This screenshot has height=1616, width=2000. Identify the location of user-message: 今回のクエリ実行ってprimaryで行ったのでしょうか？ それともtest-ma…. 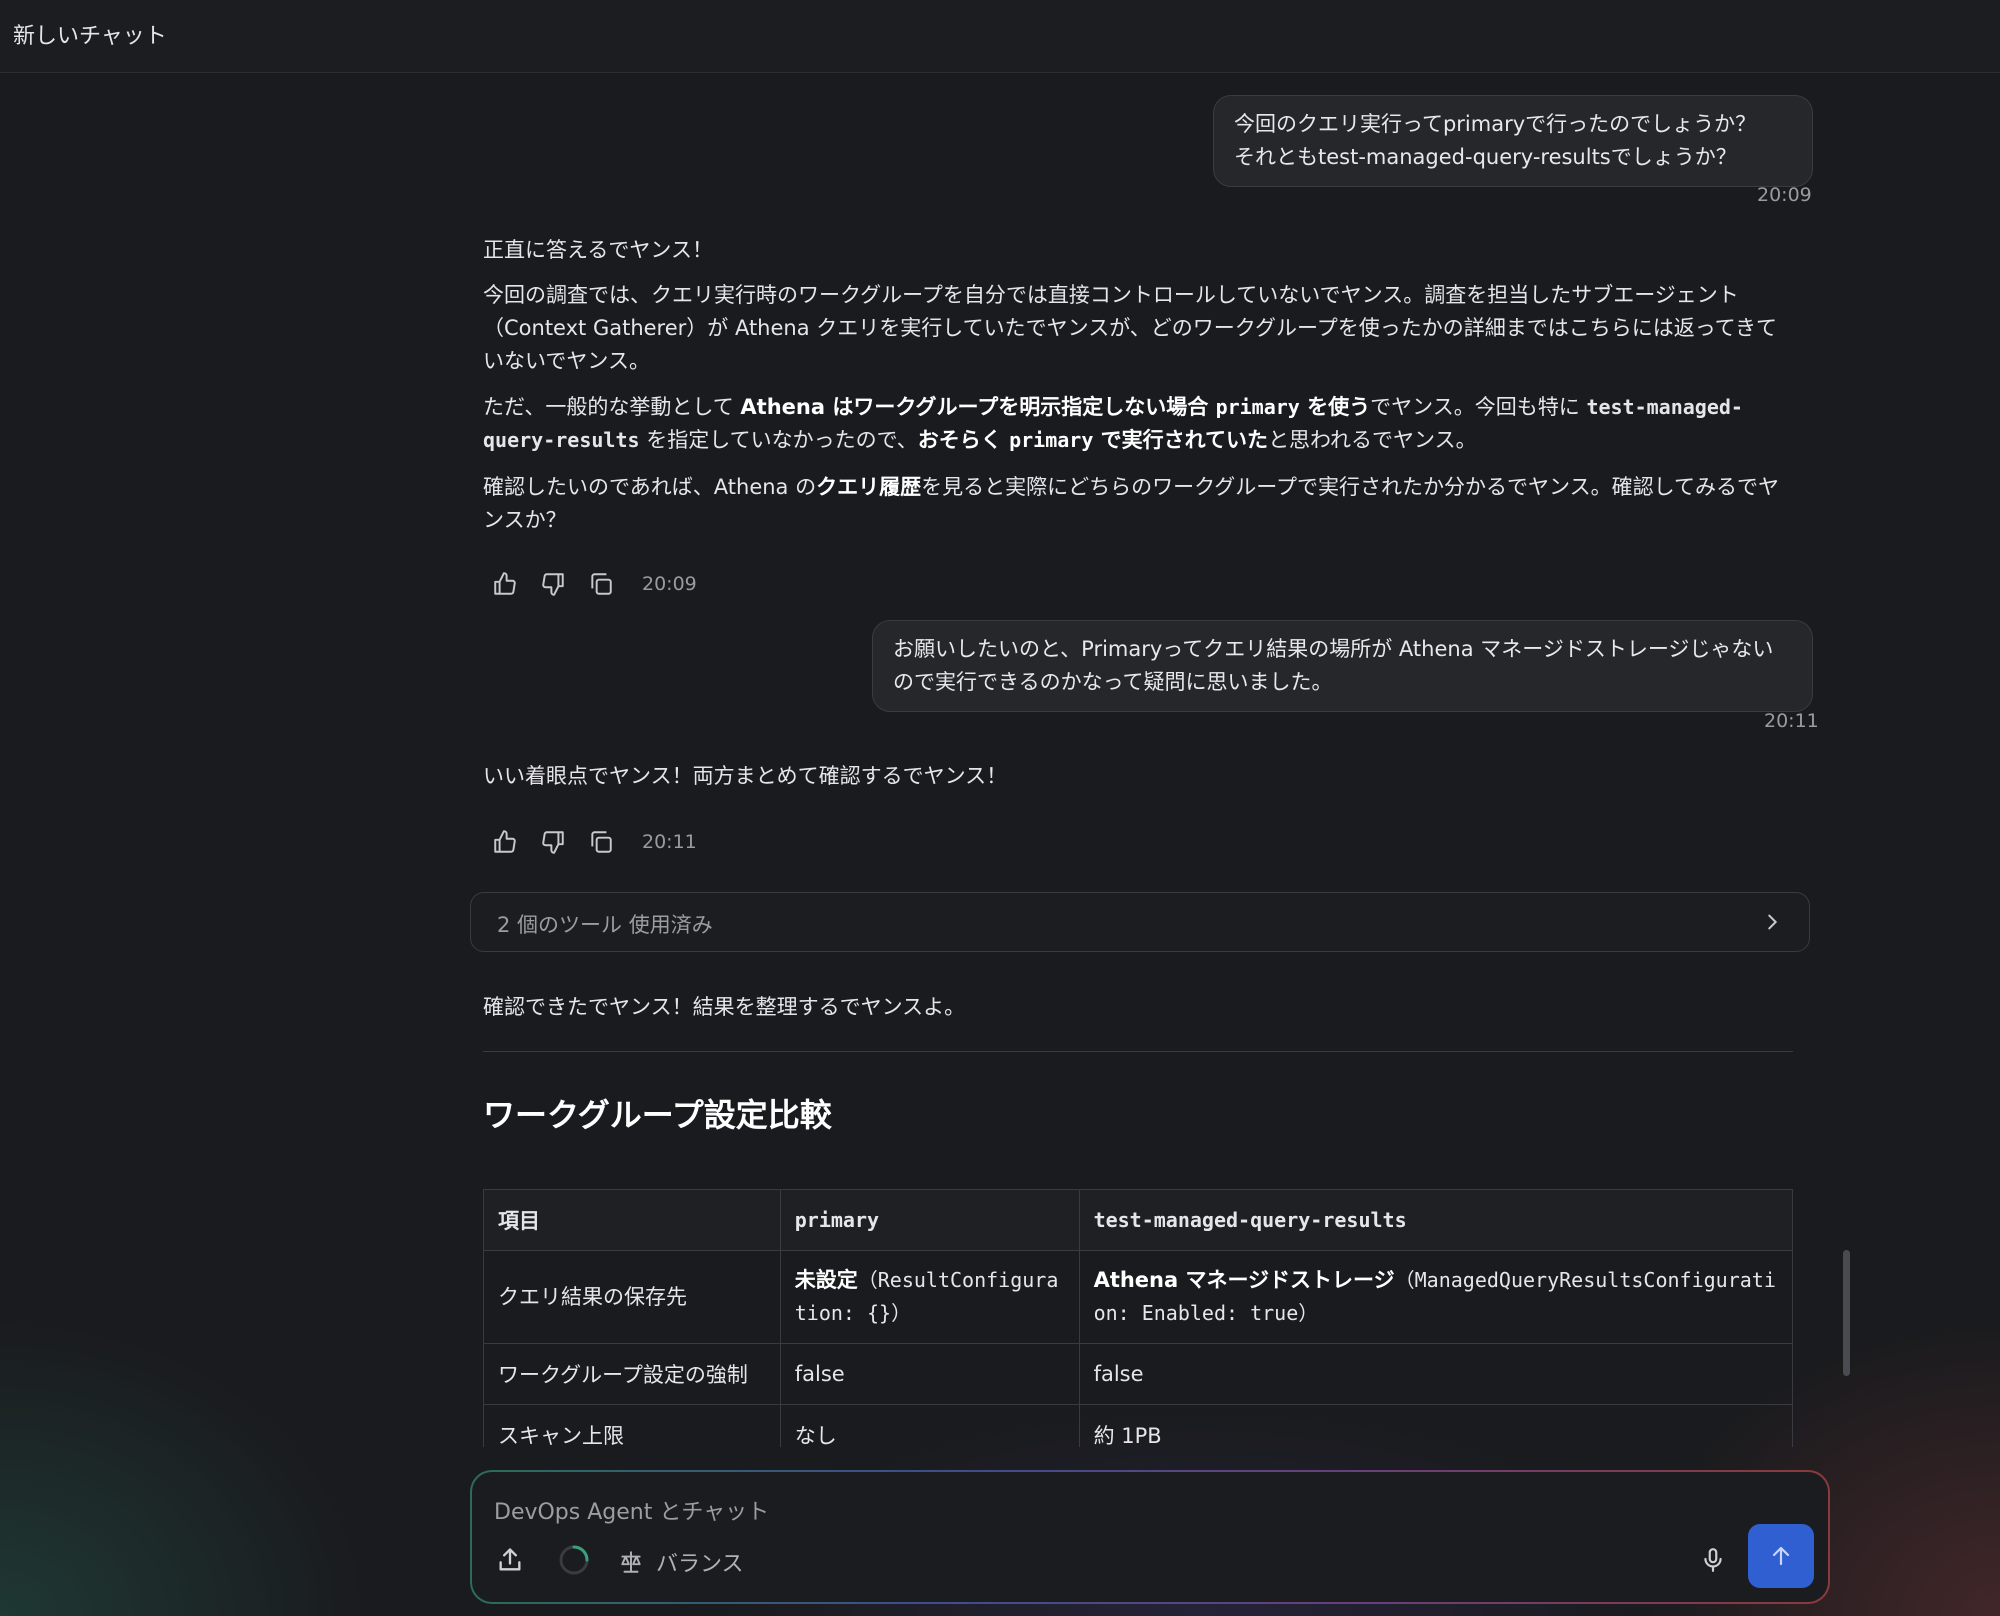
(1513, 141).